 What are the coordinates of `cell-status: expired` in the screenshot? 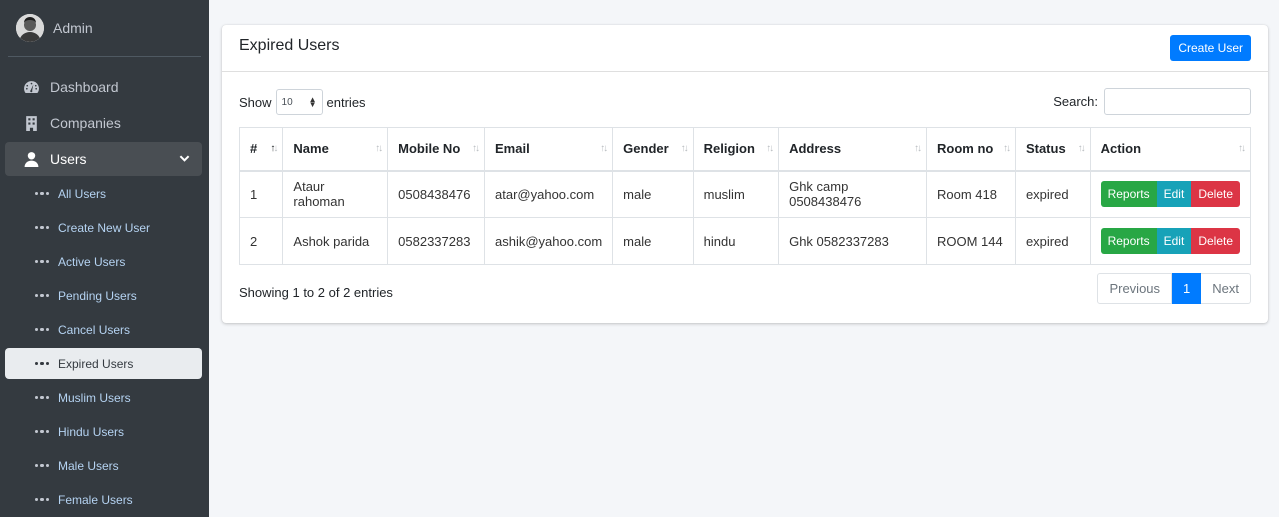 It's located at (1052, 194).